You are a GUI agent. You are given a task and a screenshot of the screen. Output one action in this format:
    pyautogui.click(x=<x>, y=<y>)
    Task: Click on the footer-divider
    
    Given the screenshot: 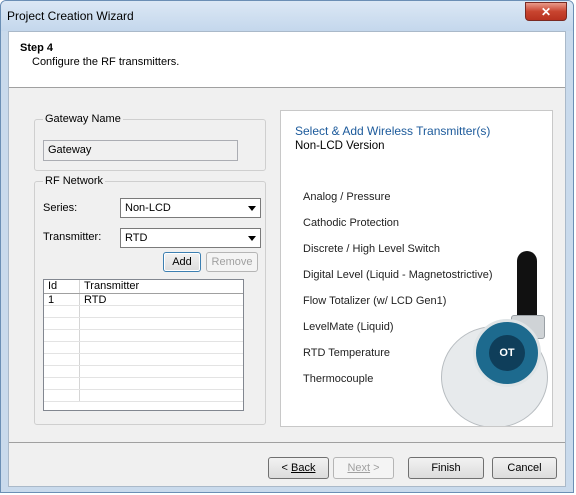 What is the action you would take?
    pyautogui.click(x=287, y=442)
    